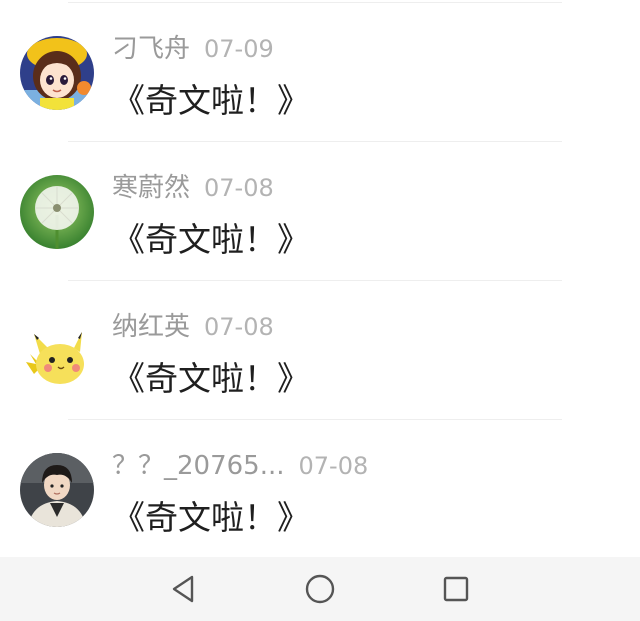  Describe the element at coordinates (57, 212) in the screenshot. I see `dandelion-avatar` at that location.